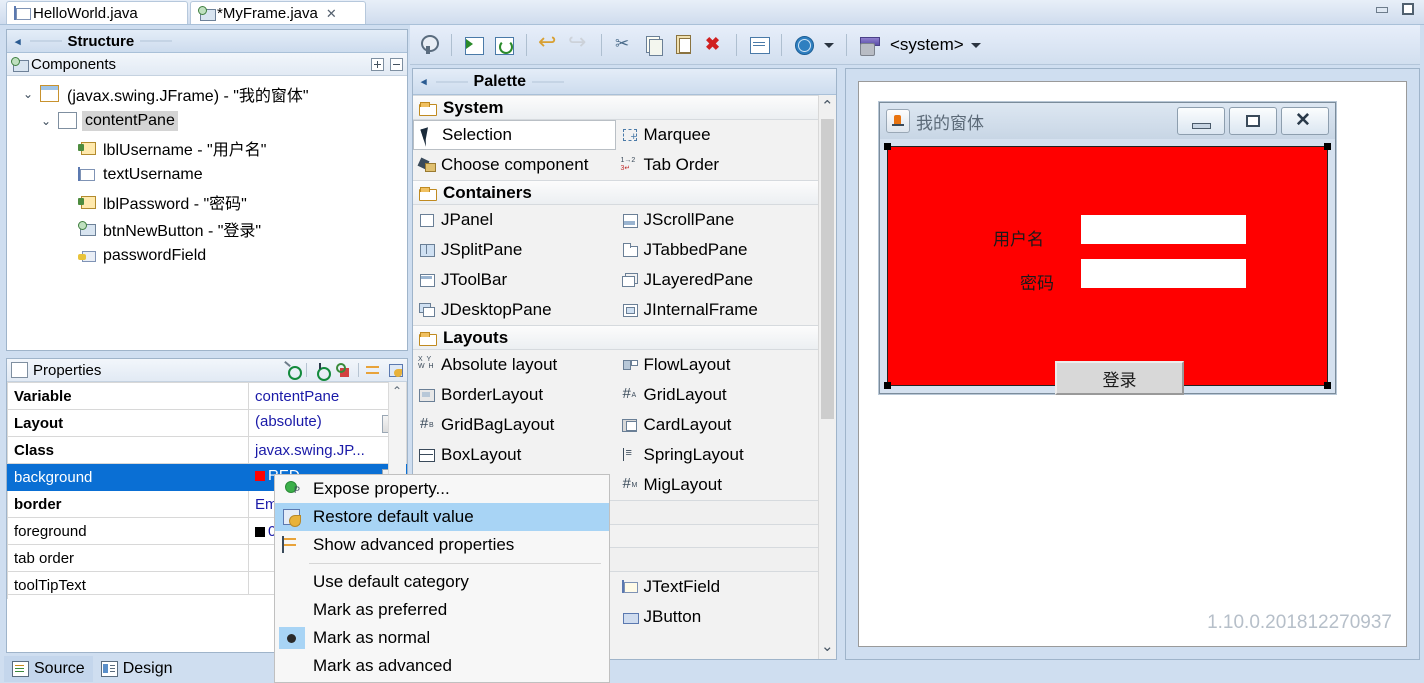 This screenshot has height=683, width=1424. What do you see at coordinates (1119, 378) in the screenshot?
I see `preview-button-login: 登录` at bounding box center [1119, 378].